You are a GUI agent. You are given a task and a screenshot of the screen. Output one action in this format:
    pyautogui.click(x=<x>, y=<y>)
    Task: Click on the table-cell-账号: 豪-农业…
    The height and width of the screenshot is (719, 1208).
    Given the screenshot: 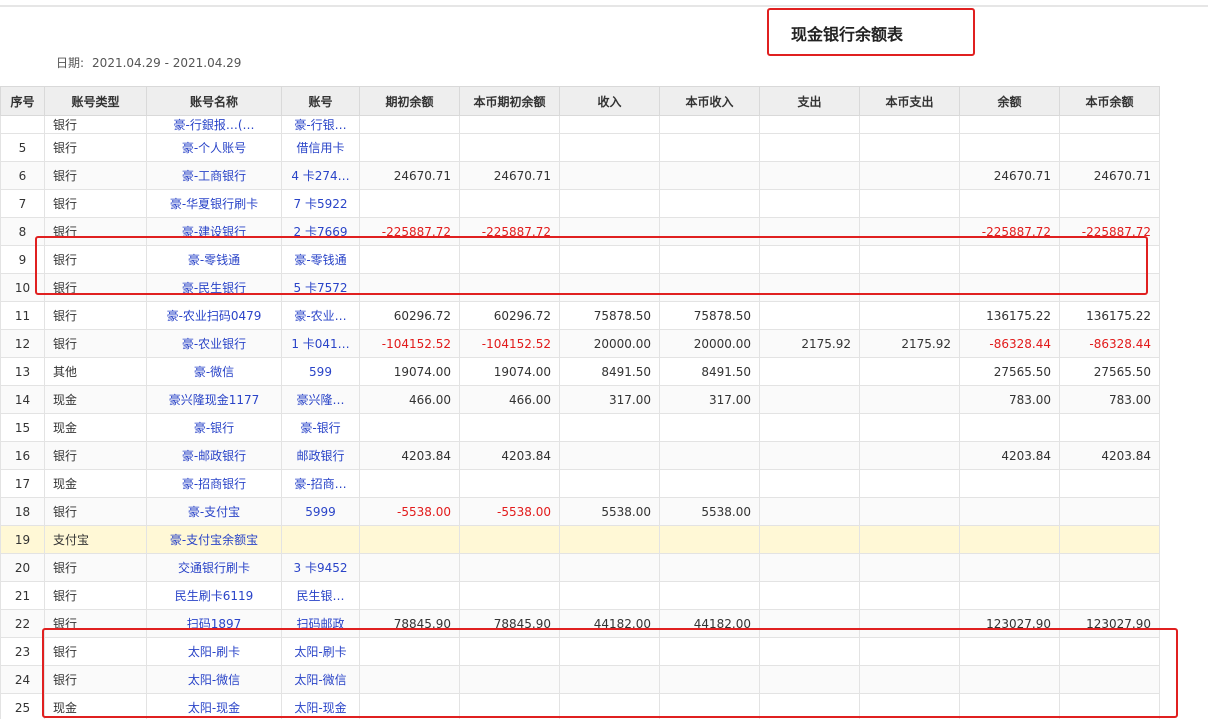 What is the action you would take?
    pyautogui.click(x=320, y=315)
    